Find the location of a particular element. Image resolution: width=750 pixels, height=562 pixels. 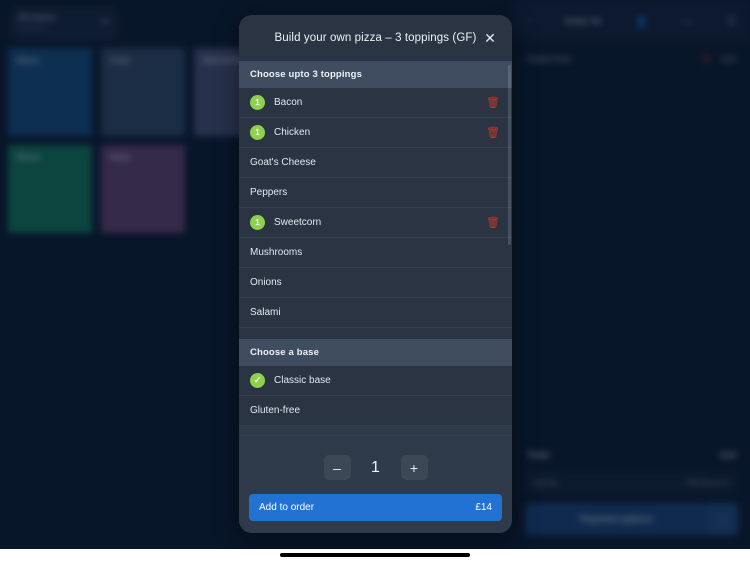

home-indicator-bar is located at coordinates (375, 555).